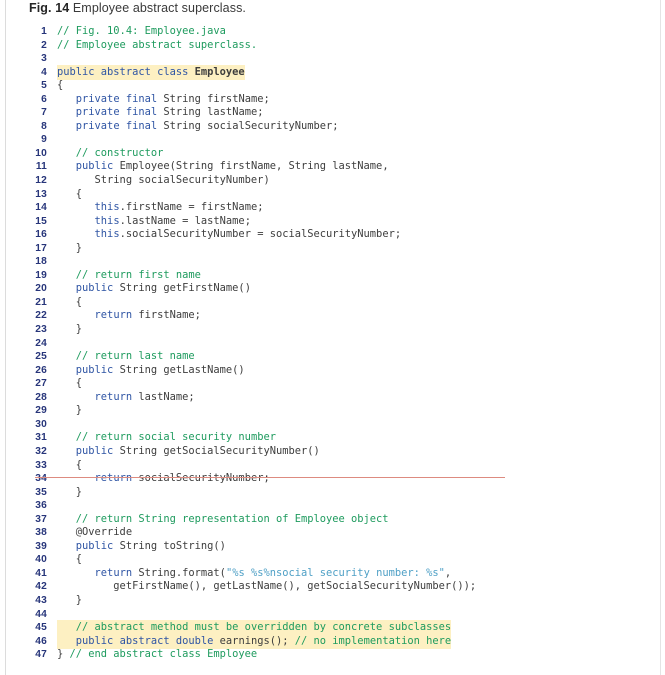  I want to click on code-line-number: 47, so click(41, 655).